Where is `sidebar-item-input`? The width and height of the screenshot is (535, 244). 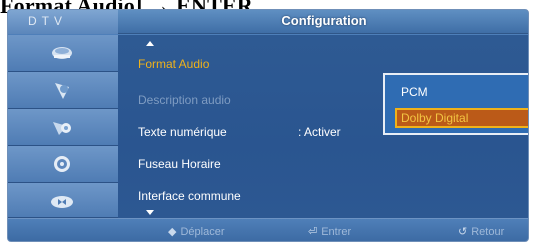
sidebar-item-input is located at coordinates (63, 200).